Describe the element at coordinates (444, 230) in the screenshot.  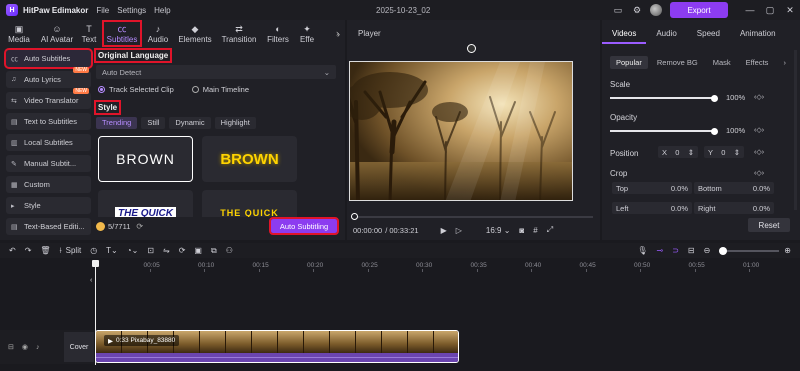
I see `play-icon: ▶` at that location.